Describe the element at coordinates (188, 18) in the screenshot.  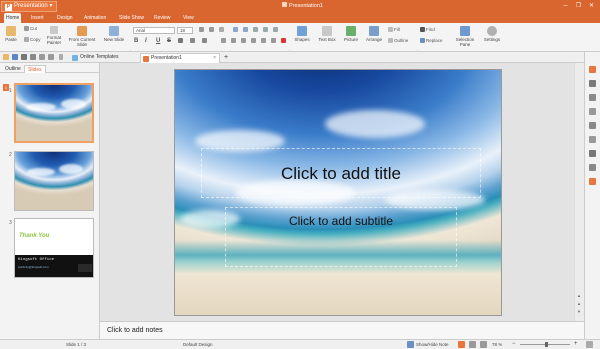
I see `tab-view: View` at that location.